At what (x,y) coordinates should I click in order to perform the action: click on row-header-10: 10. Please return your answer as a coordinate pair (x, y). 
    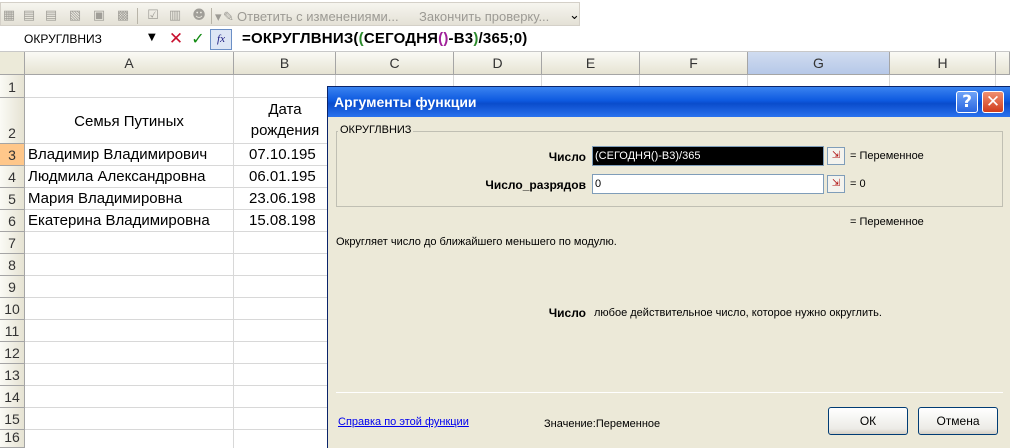
    Looking at the image, I should click on (12, 309).